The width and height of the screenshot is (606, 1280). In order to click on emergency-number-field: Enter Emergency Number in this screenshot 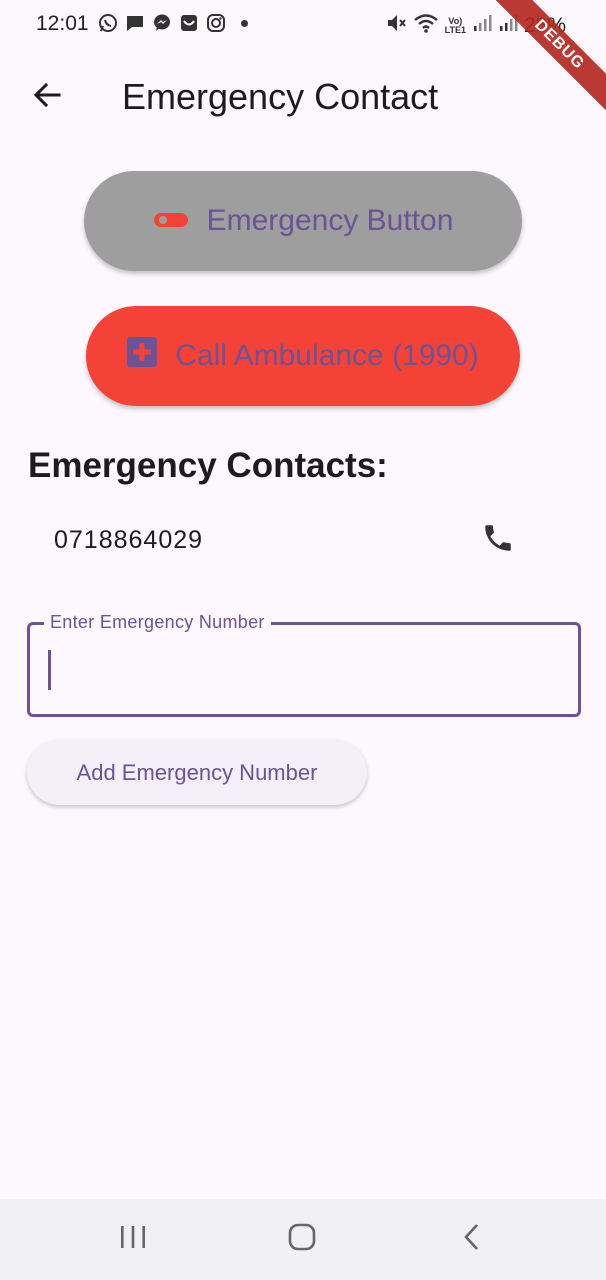, I will do `click(304, 664)`.